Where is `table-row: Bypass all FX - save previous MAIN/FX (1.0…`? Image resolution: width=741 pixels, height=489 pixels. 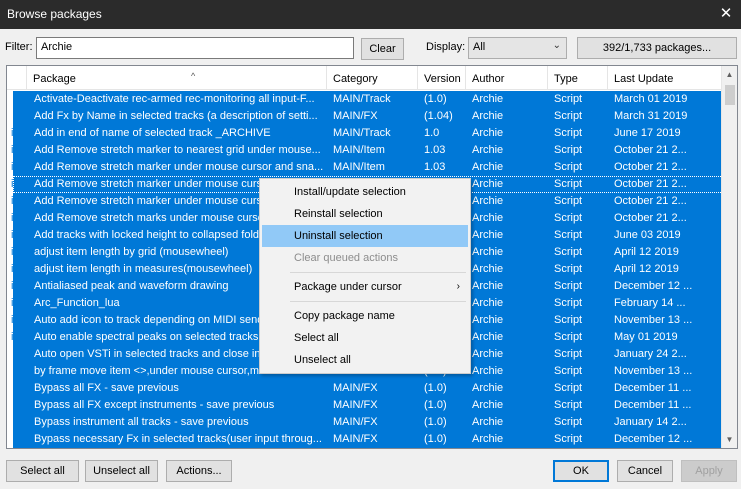 table-row: Bypass all FX - save previous MAIN/FX (1.0… is located at coordinates (365, 388).